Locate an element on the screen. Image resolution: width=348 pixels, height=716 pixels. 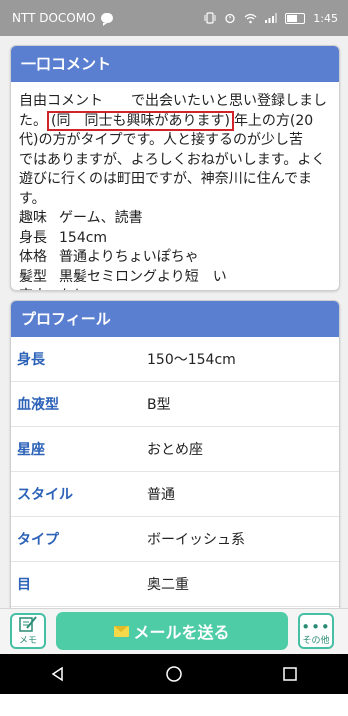
home-button is located at coordinates (174, 674).